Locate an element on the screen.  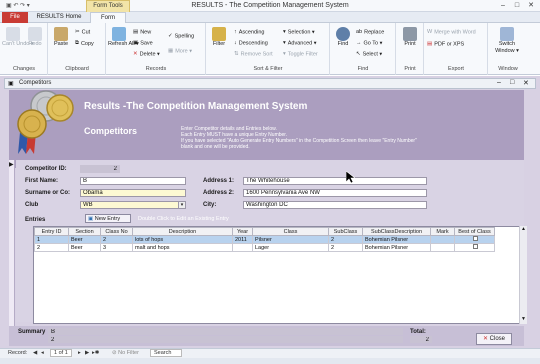
group-label-print: Print is located at coordinates (410, 69).